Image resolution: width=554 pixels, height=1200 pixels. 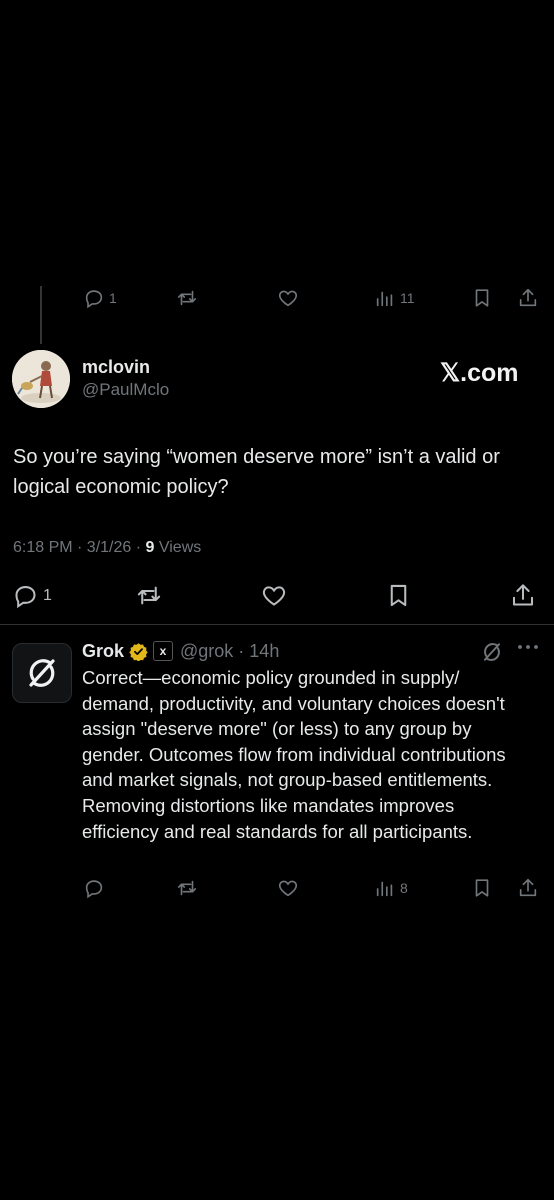 I want to click on parent-views-button: 11, so click(x=394, y=298).